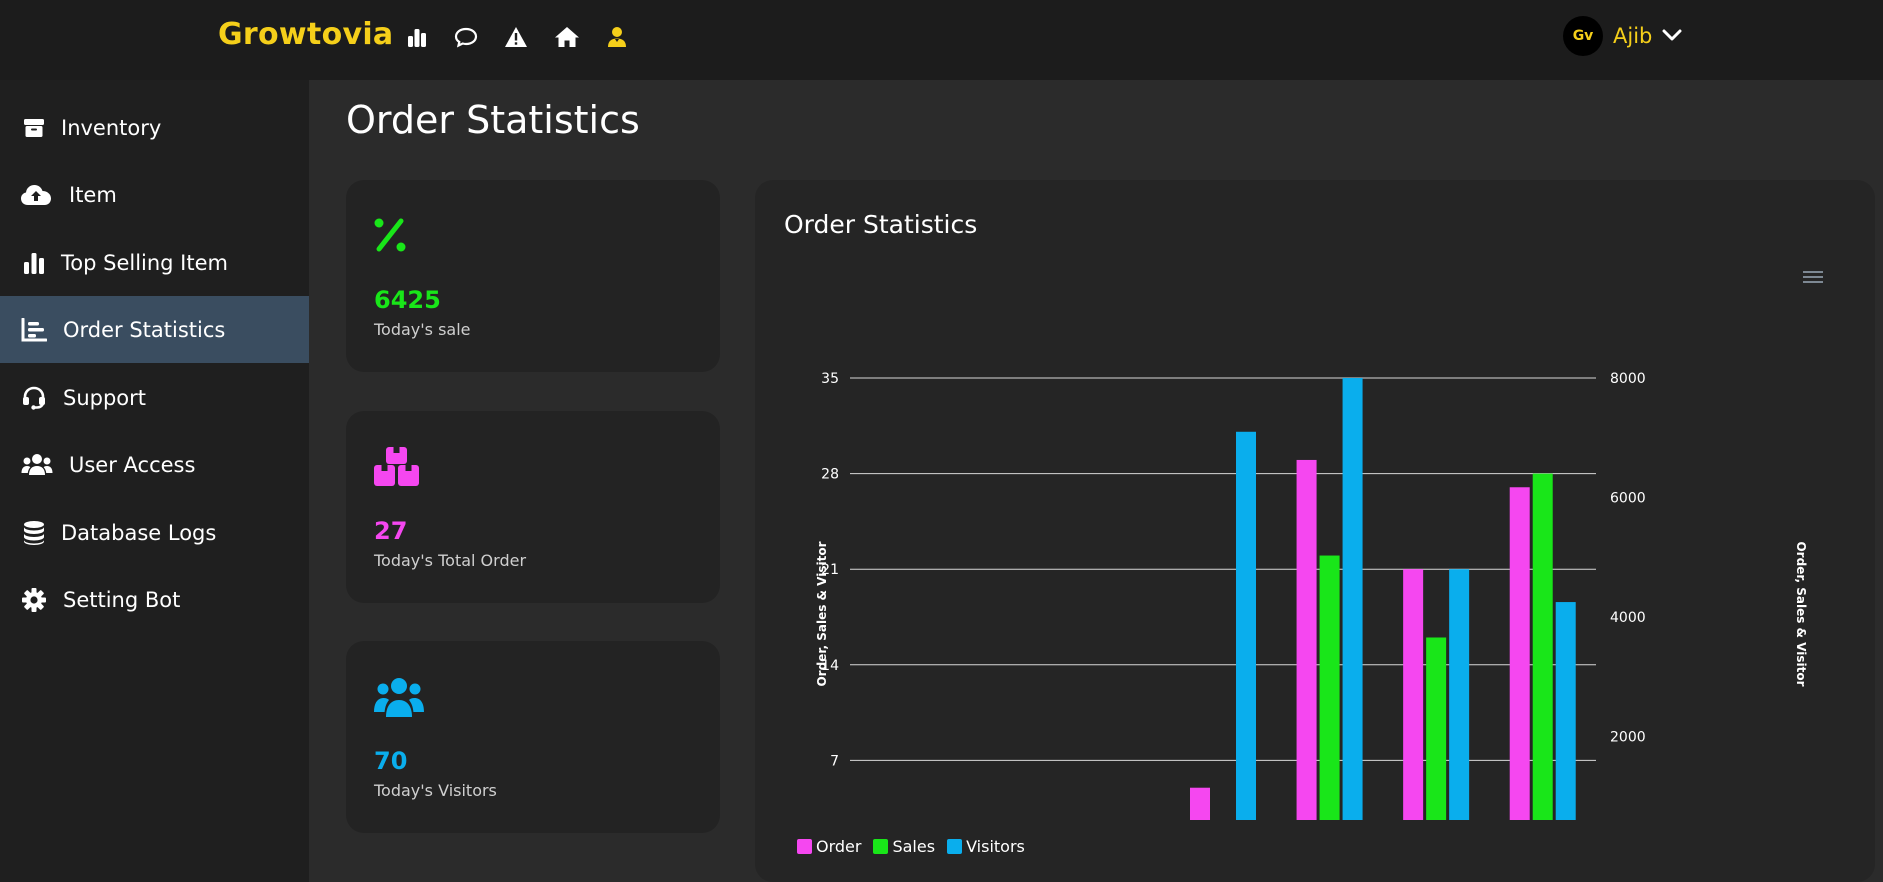 The image size is (1883, 882). What do you see at coordinates (139, 532) in the screenshot?
I see `sidebar-item-label: Database Logs` at bounding box center [139, 532].